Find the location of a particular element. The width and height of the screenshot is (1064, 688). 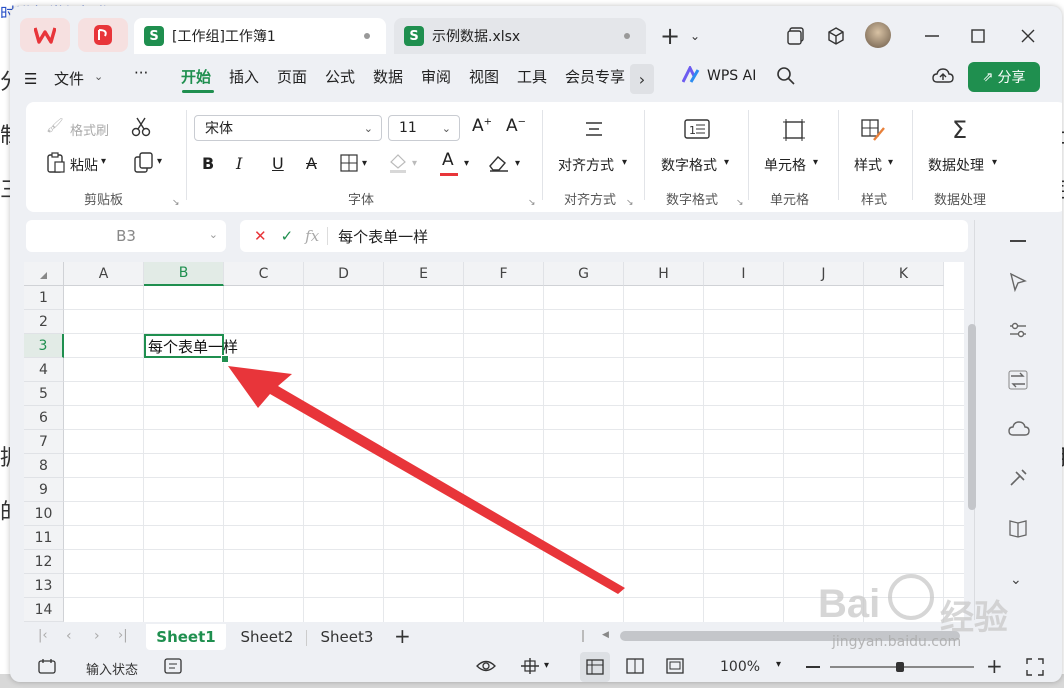

window-tile-icon is located at coordinates (796, 36).